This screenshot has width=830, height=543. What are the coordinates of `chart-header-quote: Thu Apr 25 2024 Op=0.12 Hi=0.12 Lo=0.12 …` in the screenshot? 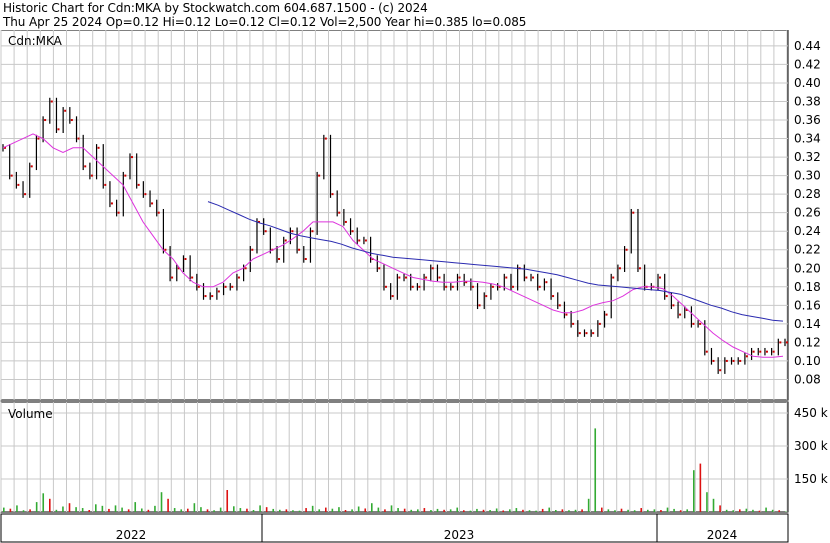 It's located at (265, 22).